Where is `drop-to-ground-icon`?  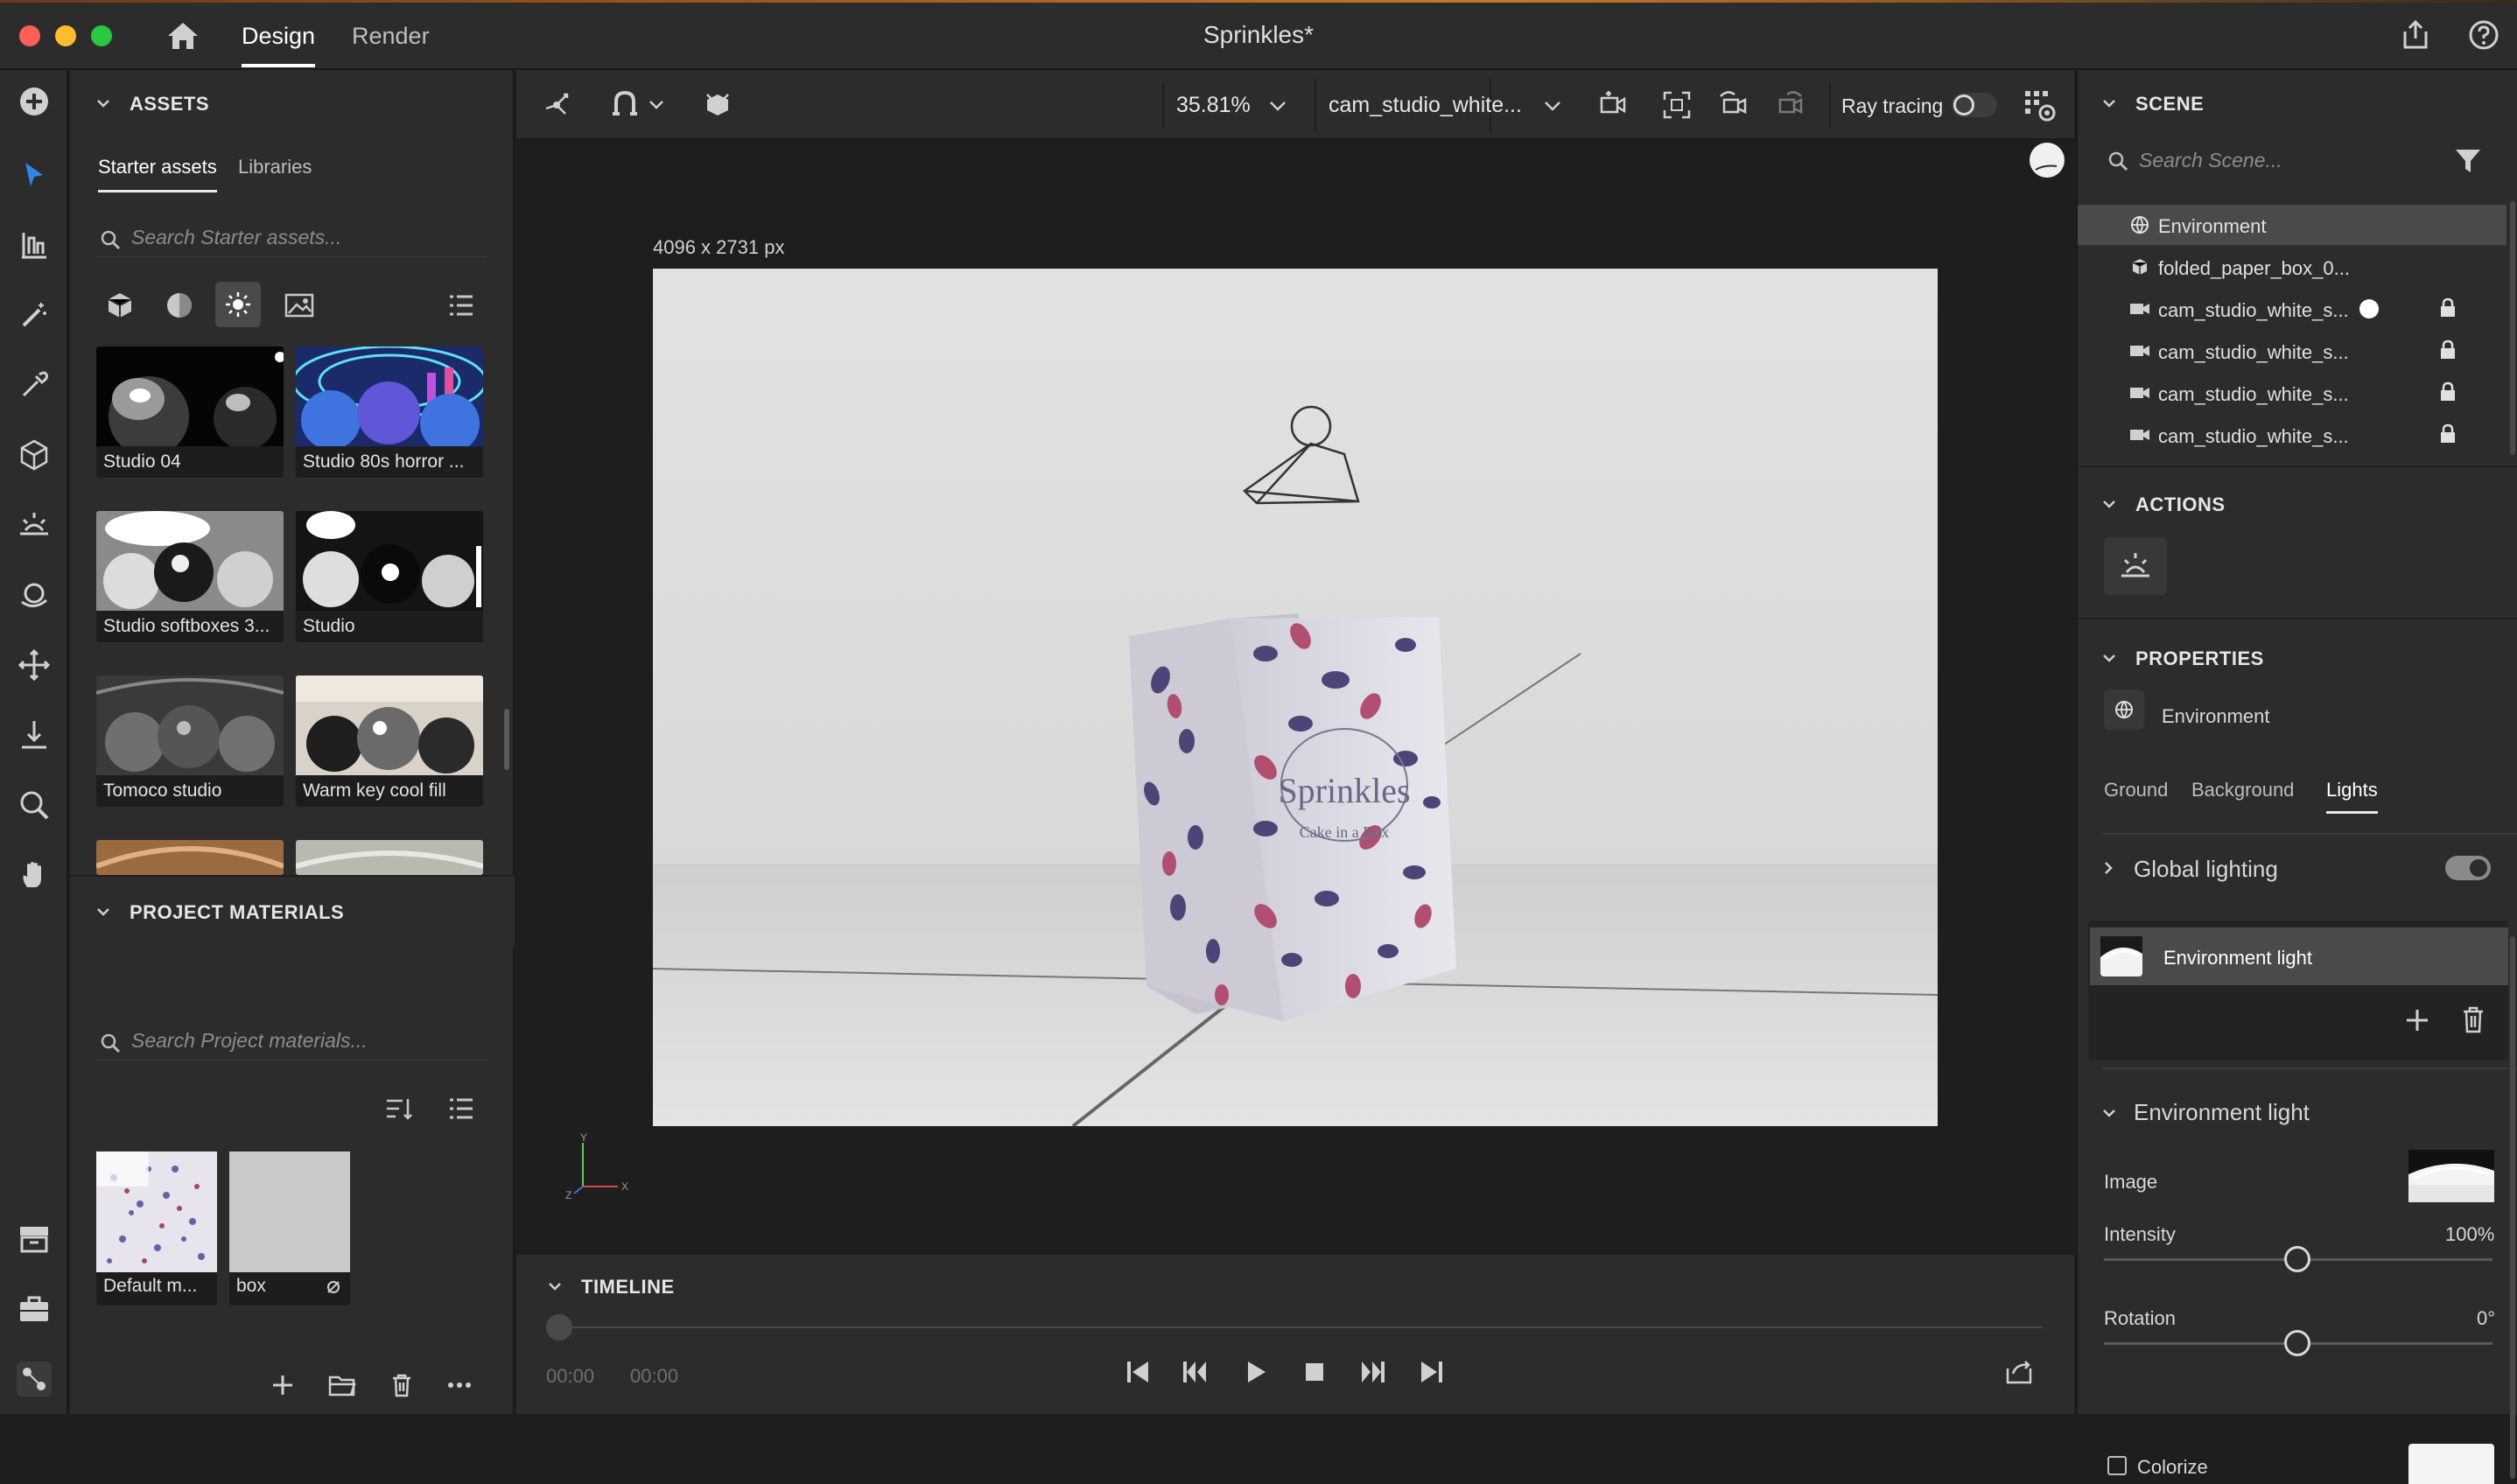 drop-to-ground-icon is located at coordinates (34, 735).